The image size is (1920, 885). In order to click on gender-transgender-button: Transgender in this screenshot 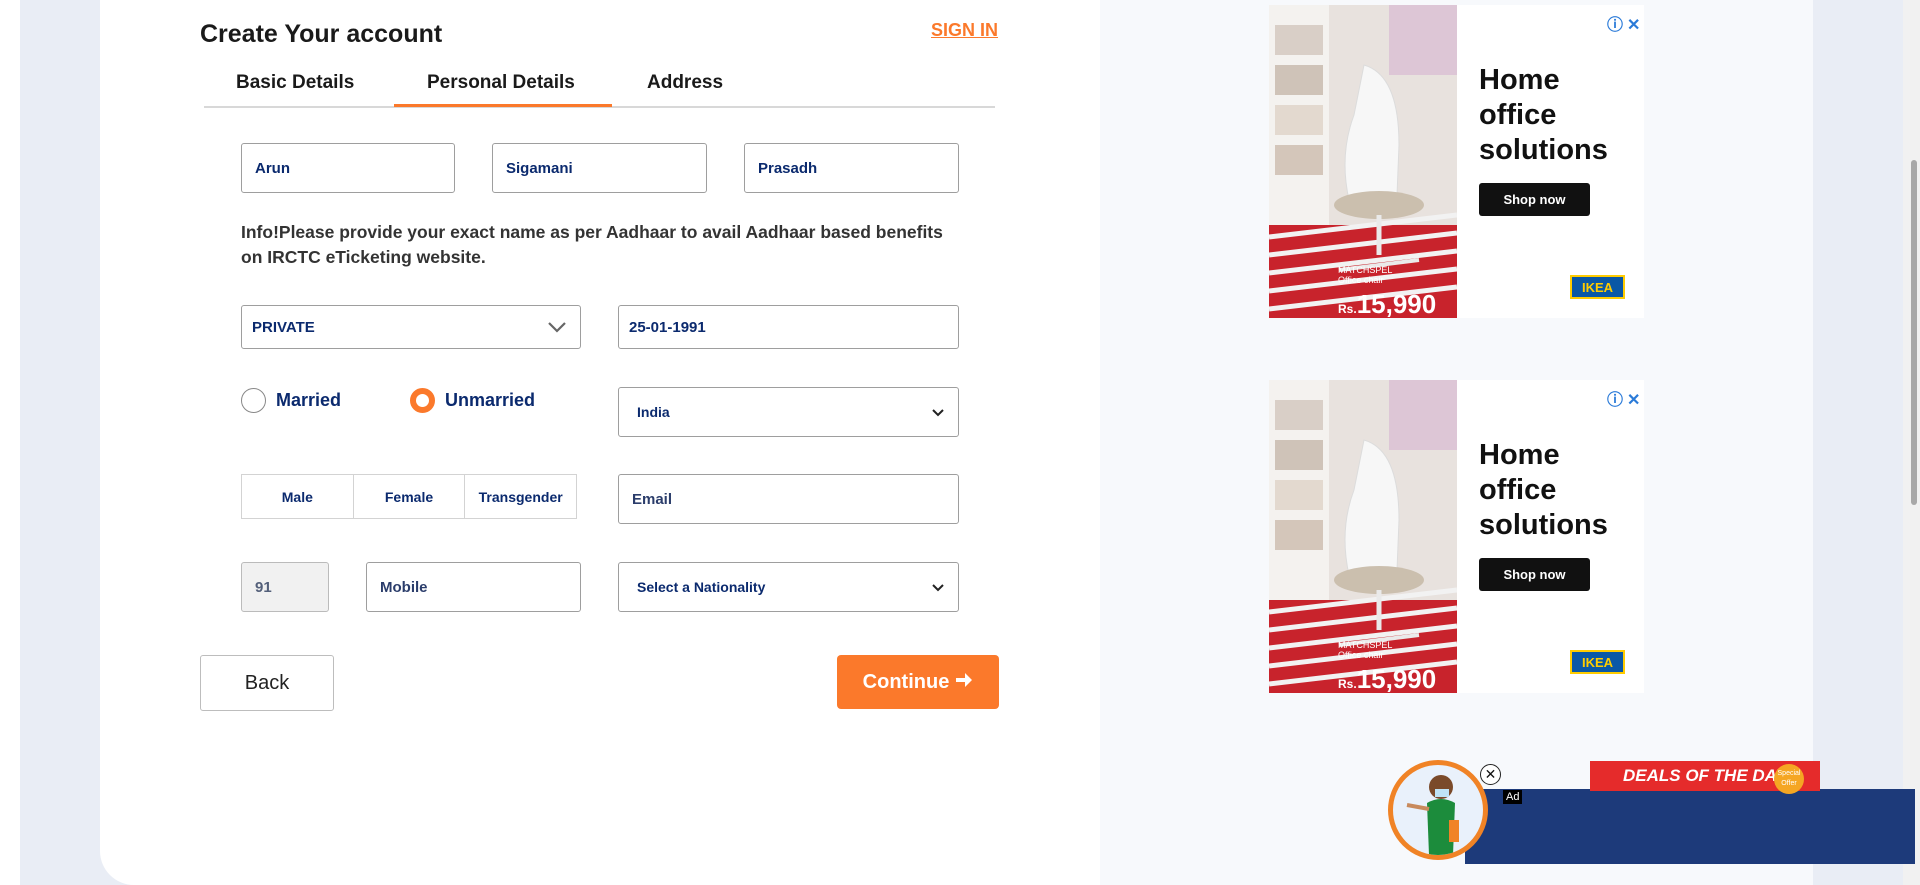, I will do `click(521, 496)`.